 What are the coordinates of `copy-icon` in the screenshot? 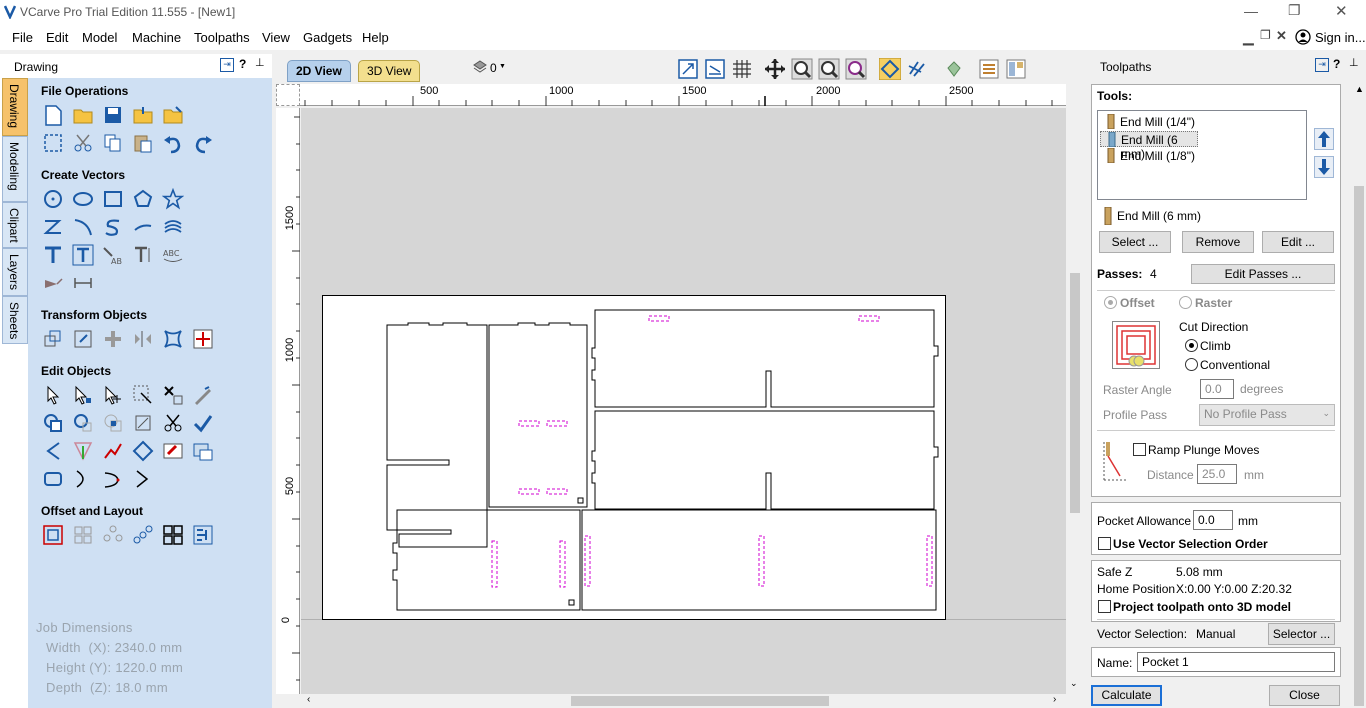 It's located at (113, 143).